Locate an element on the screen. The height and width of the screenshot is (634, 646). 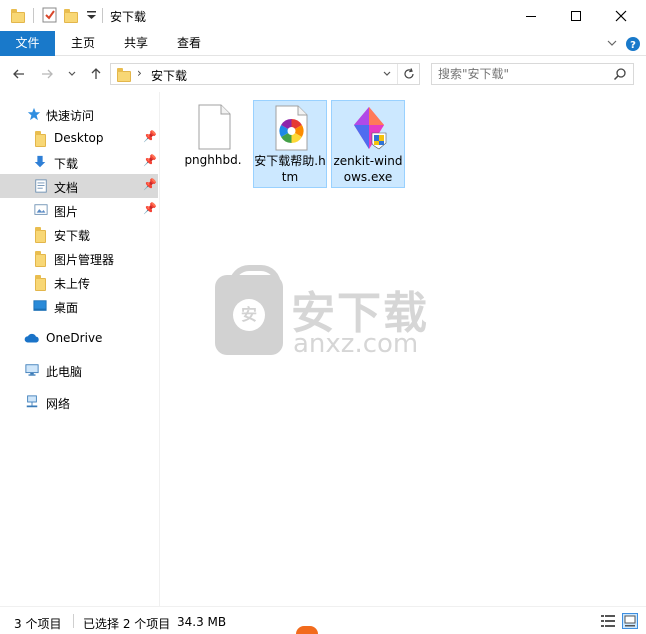
file-item: 安下载帮助.htm is located at coordinates (290, 144).